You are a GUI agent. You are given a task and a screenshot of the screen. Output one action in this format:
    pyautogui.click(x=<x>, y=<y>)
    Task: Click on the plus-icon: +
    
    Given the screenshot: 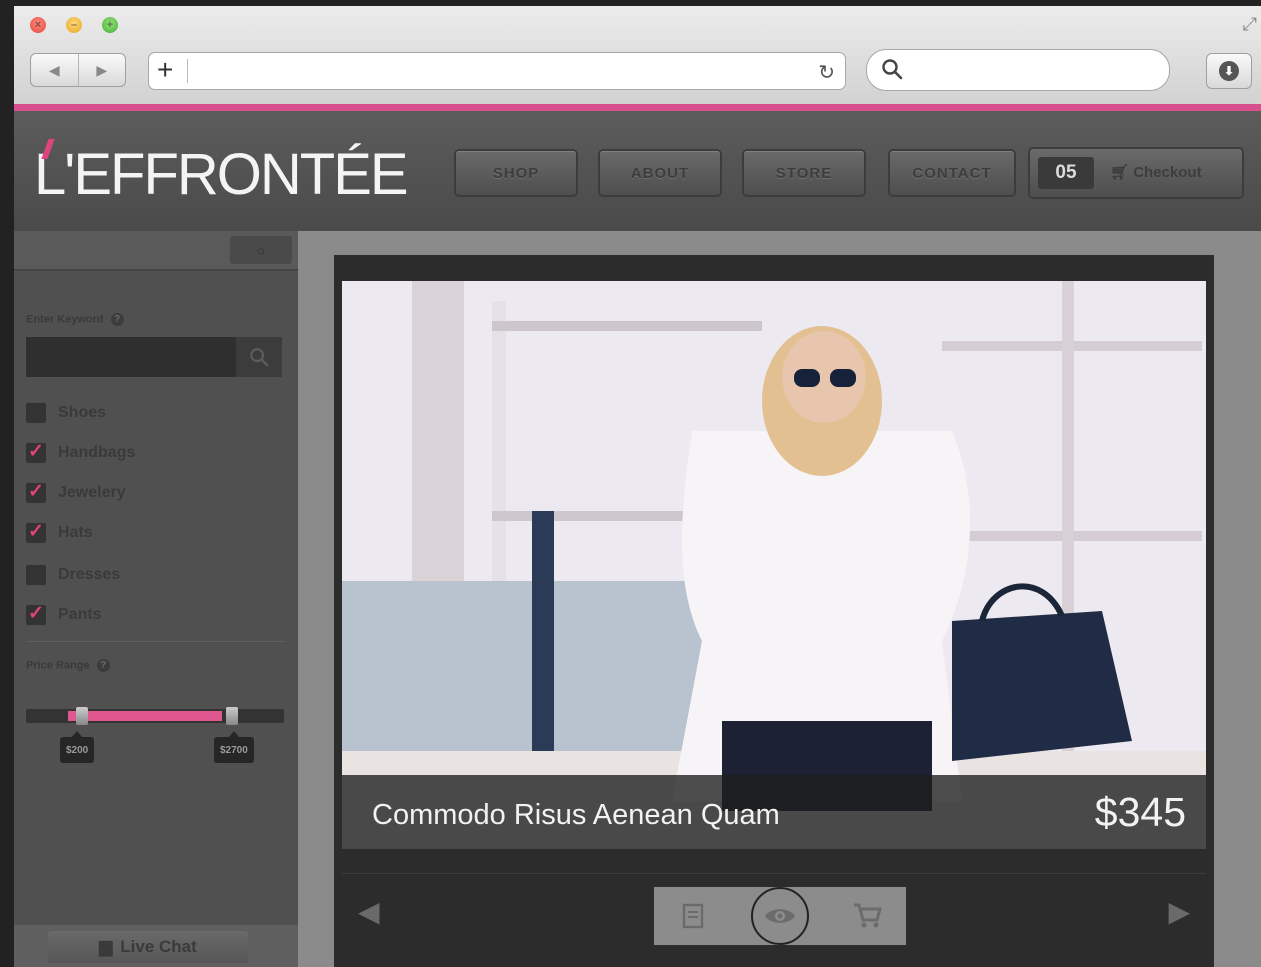 What is the action you would take?
    pyautogui.click(x=165, y=70)
    